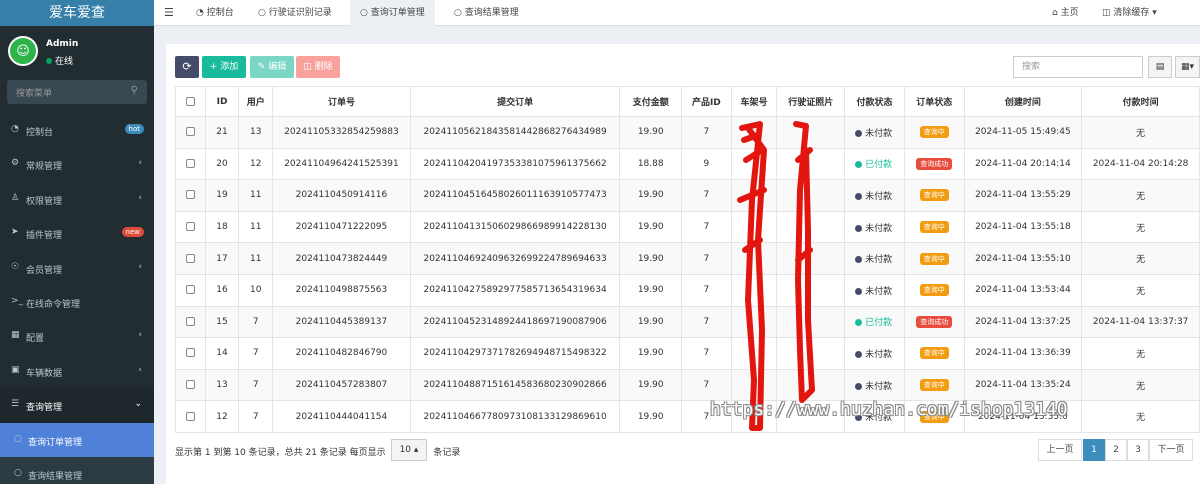 This screenshot has width=1200, height=484. I want to click on app-logo: 爱车爱查, so click(77, 13).